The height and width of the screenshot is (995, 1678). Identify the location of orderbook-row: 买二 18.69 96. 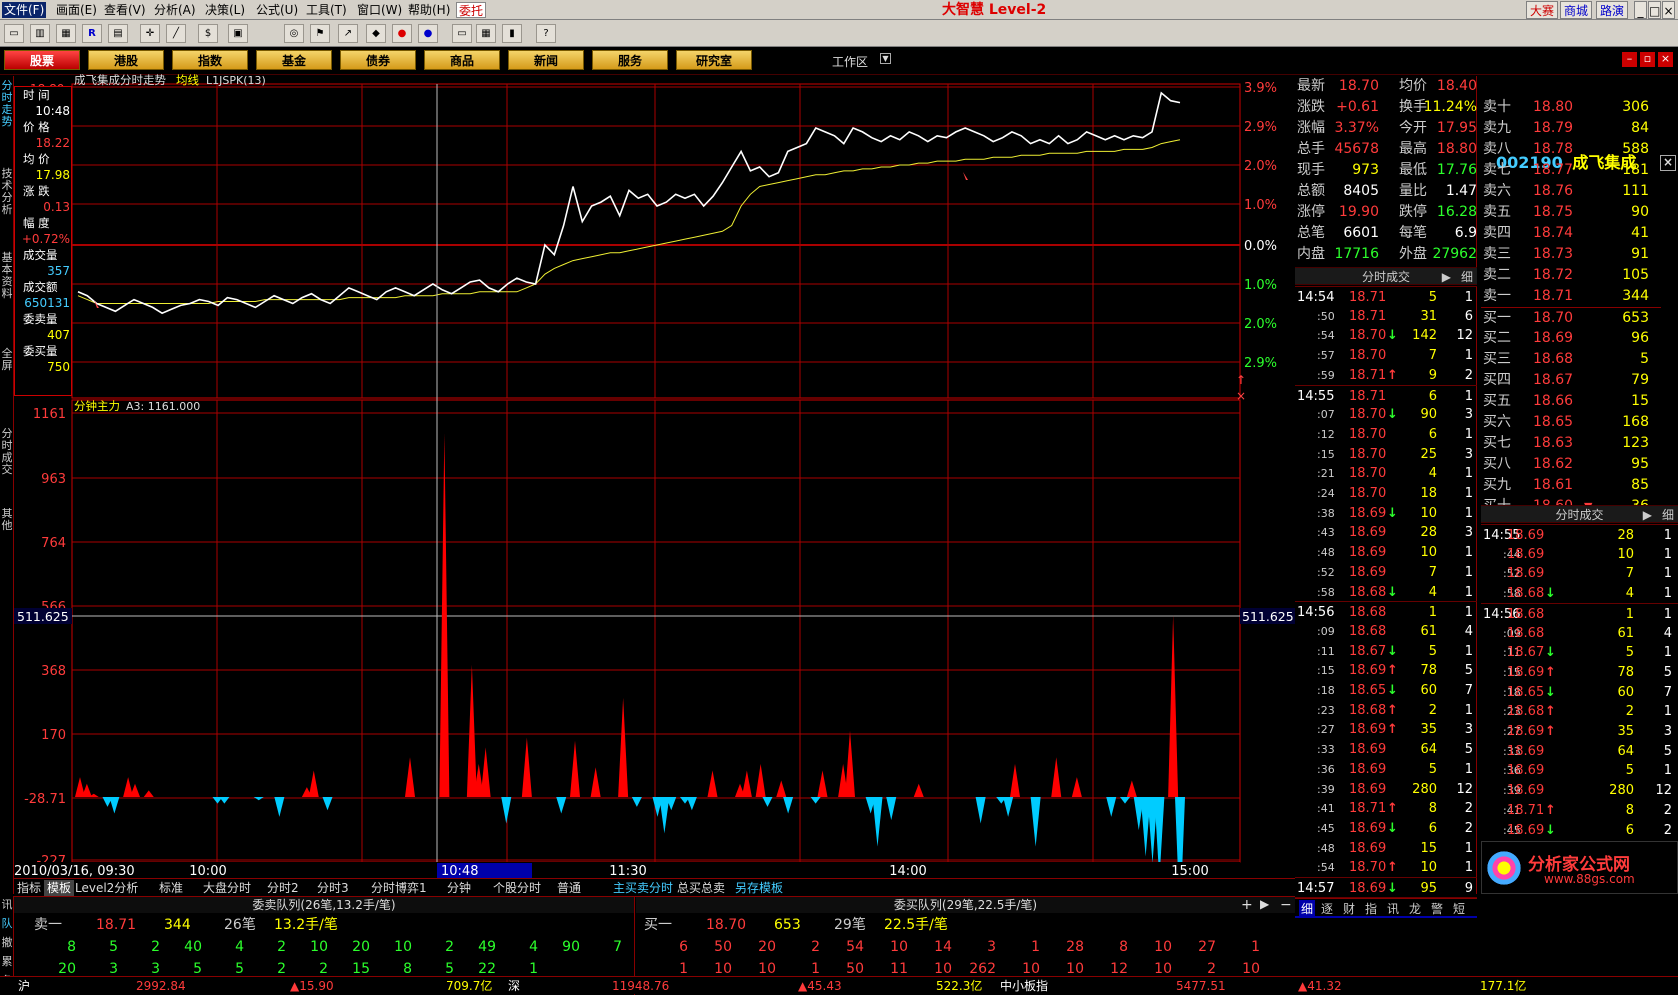
(1571, 338).